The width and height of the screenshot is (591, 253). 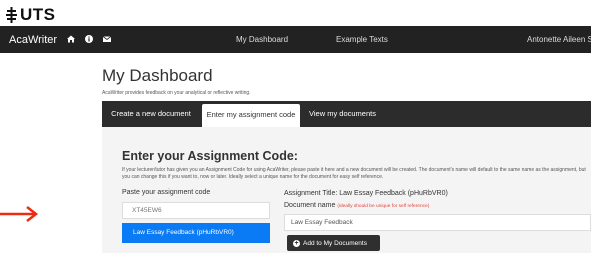 What do you see at coordinates (157, 75) in the screenshot?
I see `page-title: My Dashboard` at bounding box center [157, 75].